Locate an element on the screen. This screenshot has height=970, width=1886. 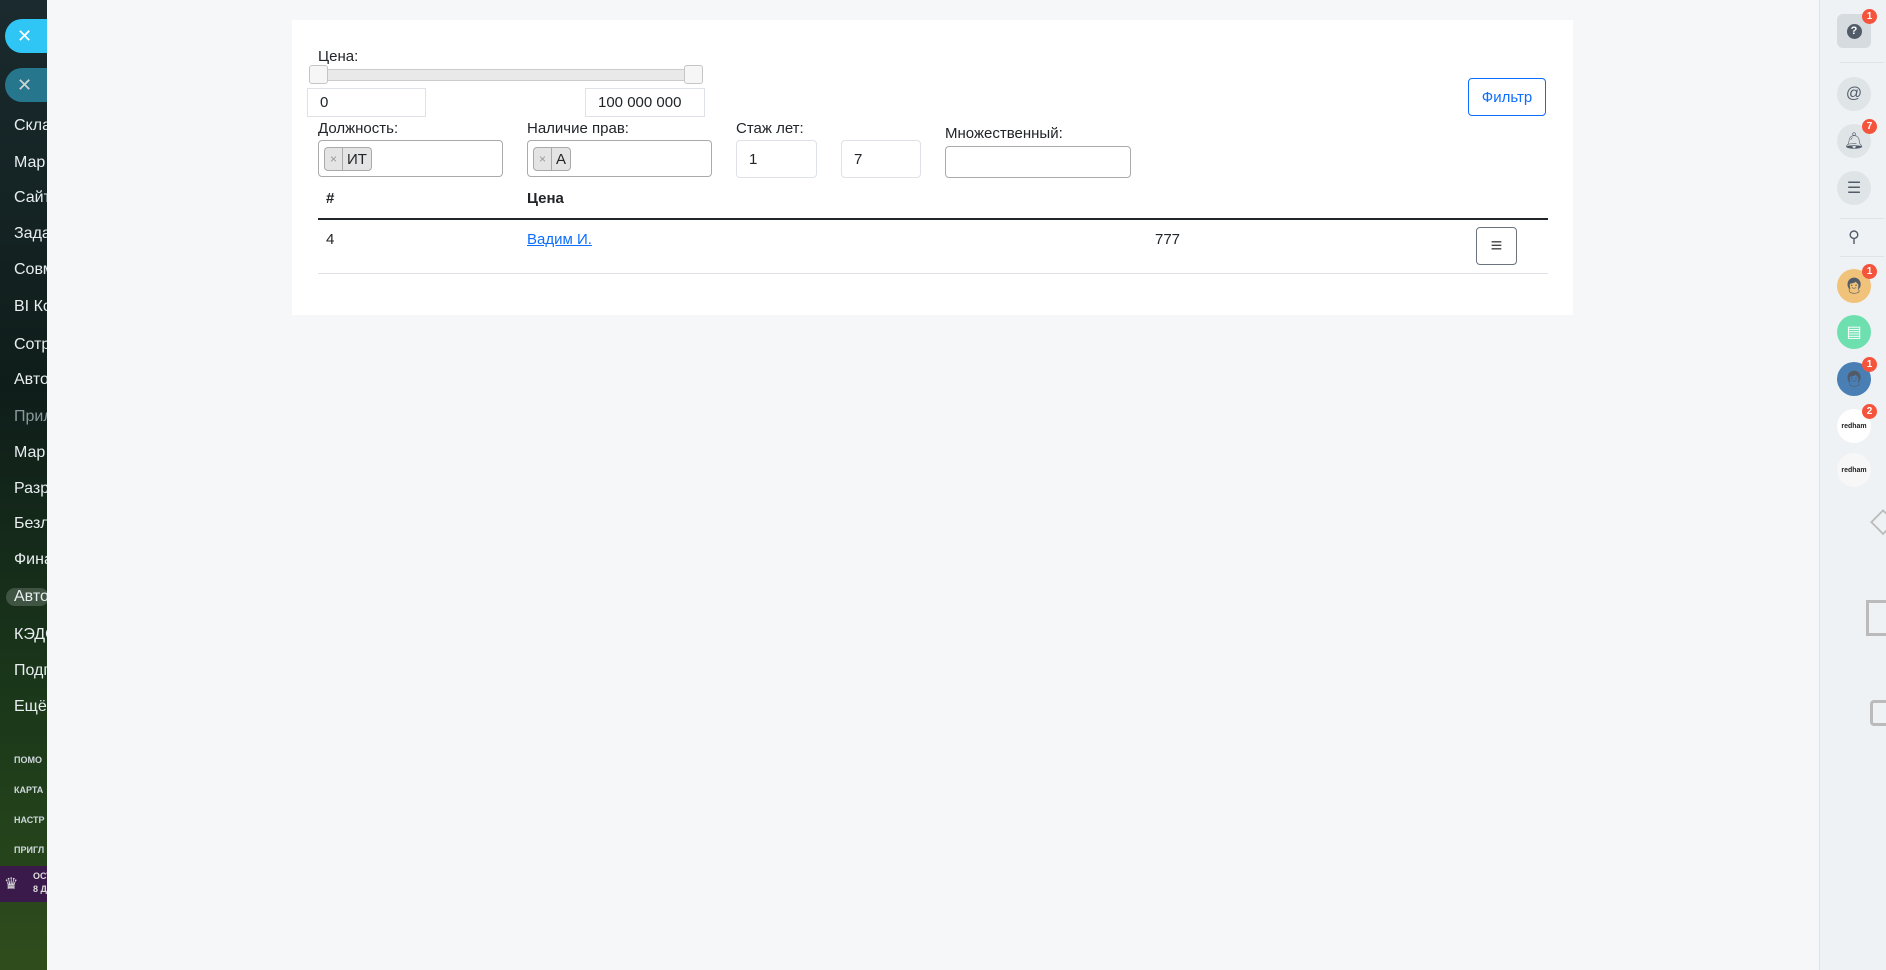
multiple-select is located at coordinates (1038, 162).